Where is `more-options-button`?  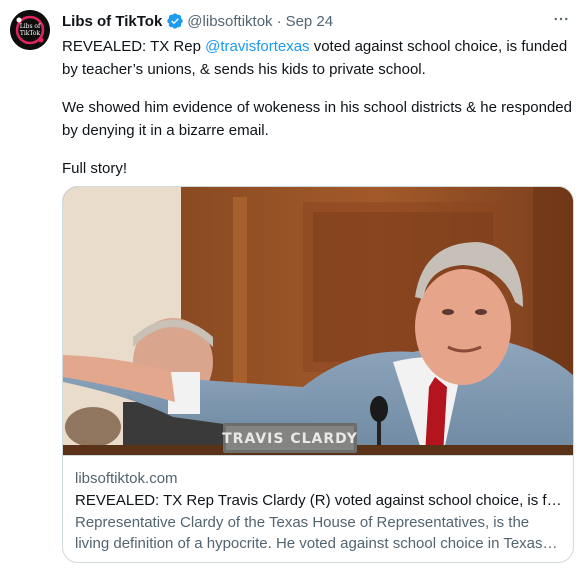 more-options-button is located at coordinates (561, 19).